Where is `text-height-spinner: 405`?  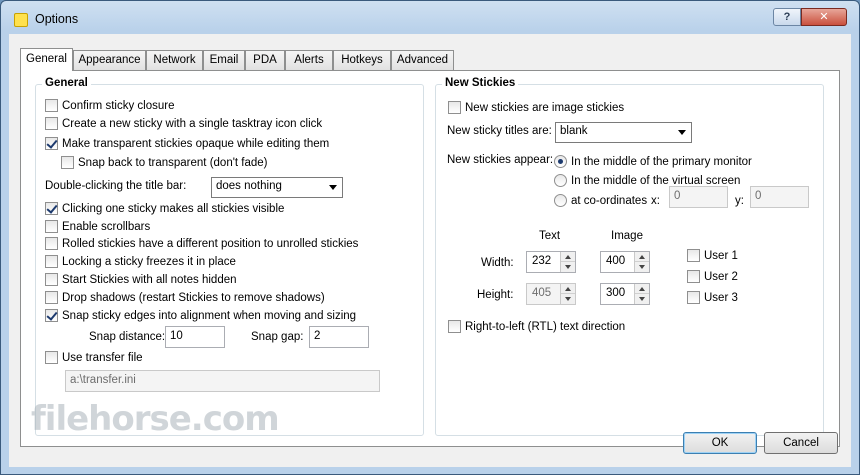
text-height-spinner: 405 is located at coordinates (551, 294).